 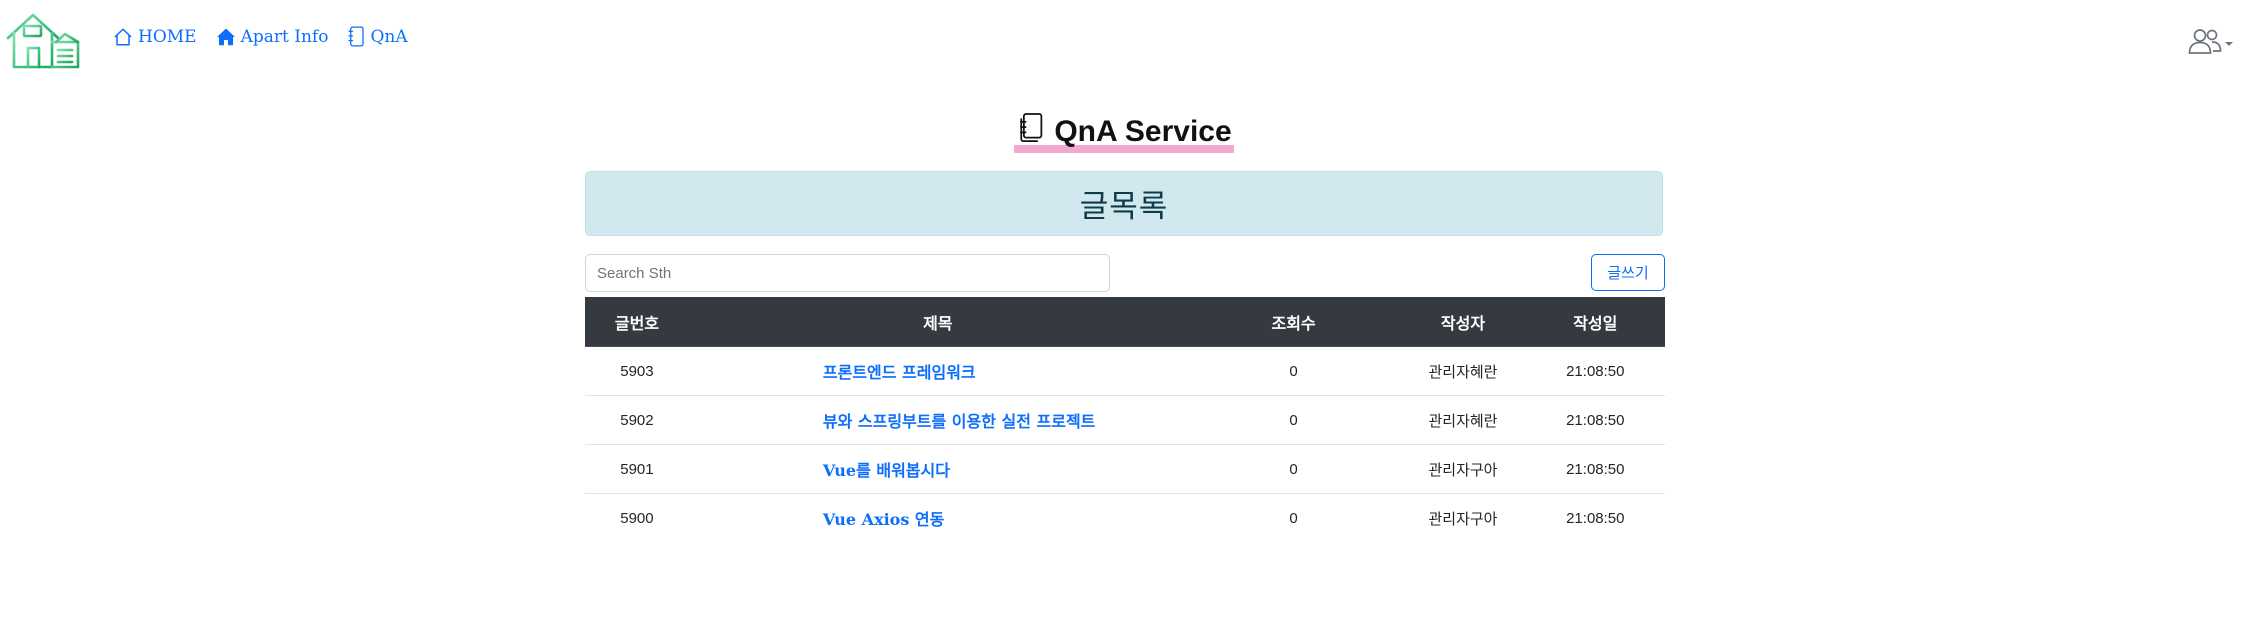 What do you see at coordinates (637, 469) in the screenshot?
I see `cell-no: 5901` at bounding box center [637, 469].